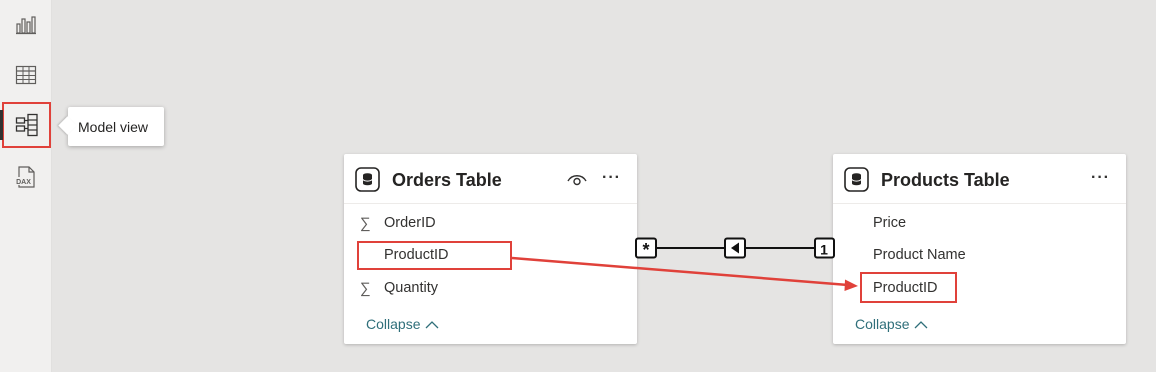 This screenshot has height=372, width=1156. Describe the element at coordinates (979, 255) in the screenshot. I see `field-row-product-name: Product Name` at that location.